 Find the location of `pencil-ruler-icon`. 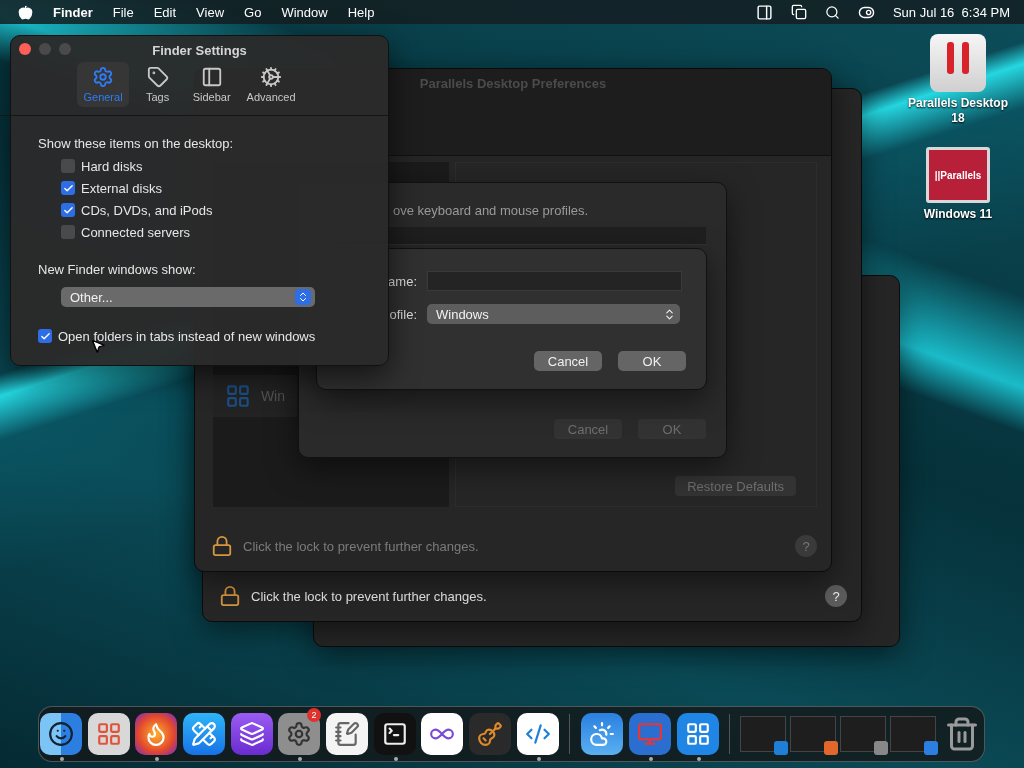

pencil-ruler-icon is located at coordinates (203, 734).